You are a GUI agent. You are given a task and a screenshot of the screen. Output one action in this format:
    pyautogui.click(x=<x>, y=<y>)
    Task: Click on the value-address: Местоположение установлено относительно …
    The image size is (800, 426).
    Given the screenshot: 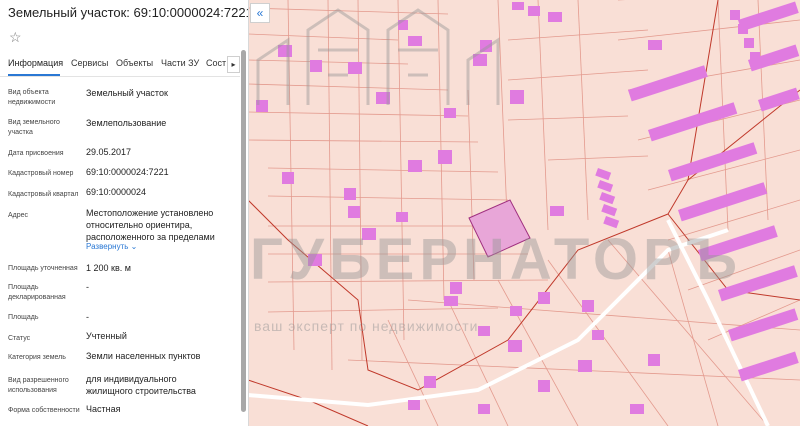 What is the action you would take?
    pyautogui.click(x=150, y=225)
    